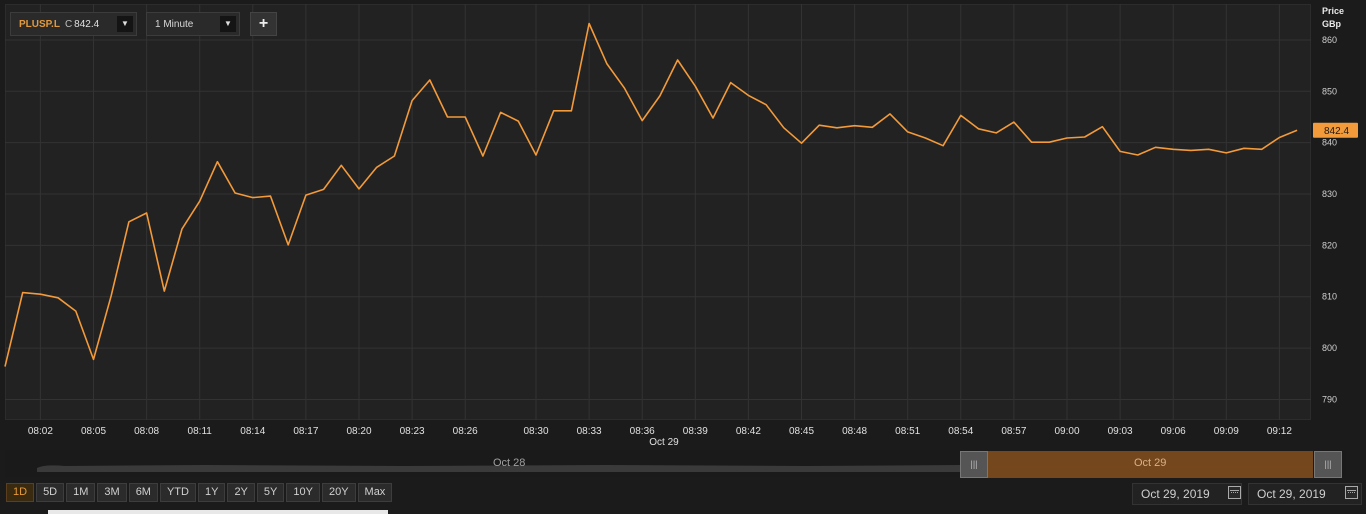  I want to click on x-tick-label: 08:45, so click(801, 431).